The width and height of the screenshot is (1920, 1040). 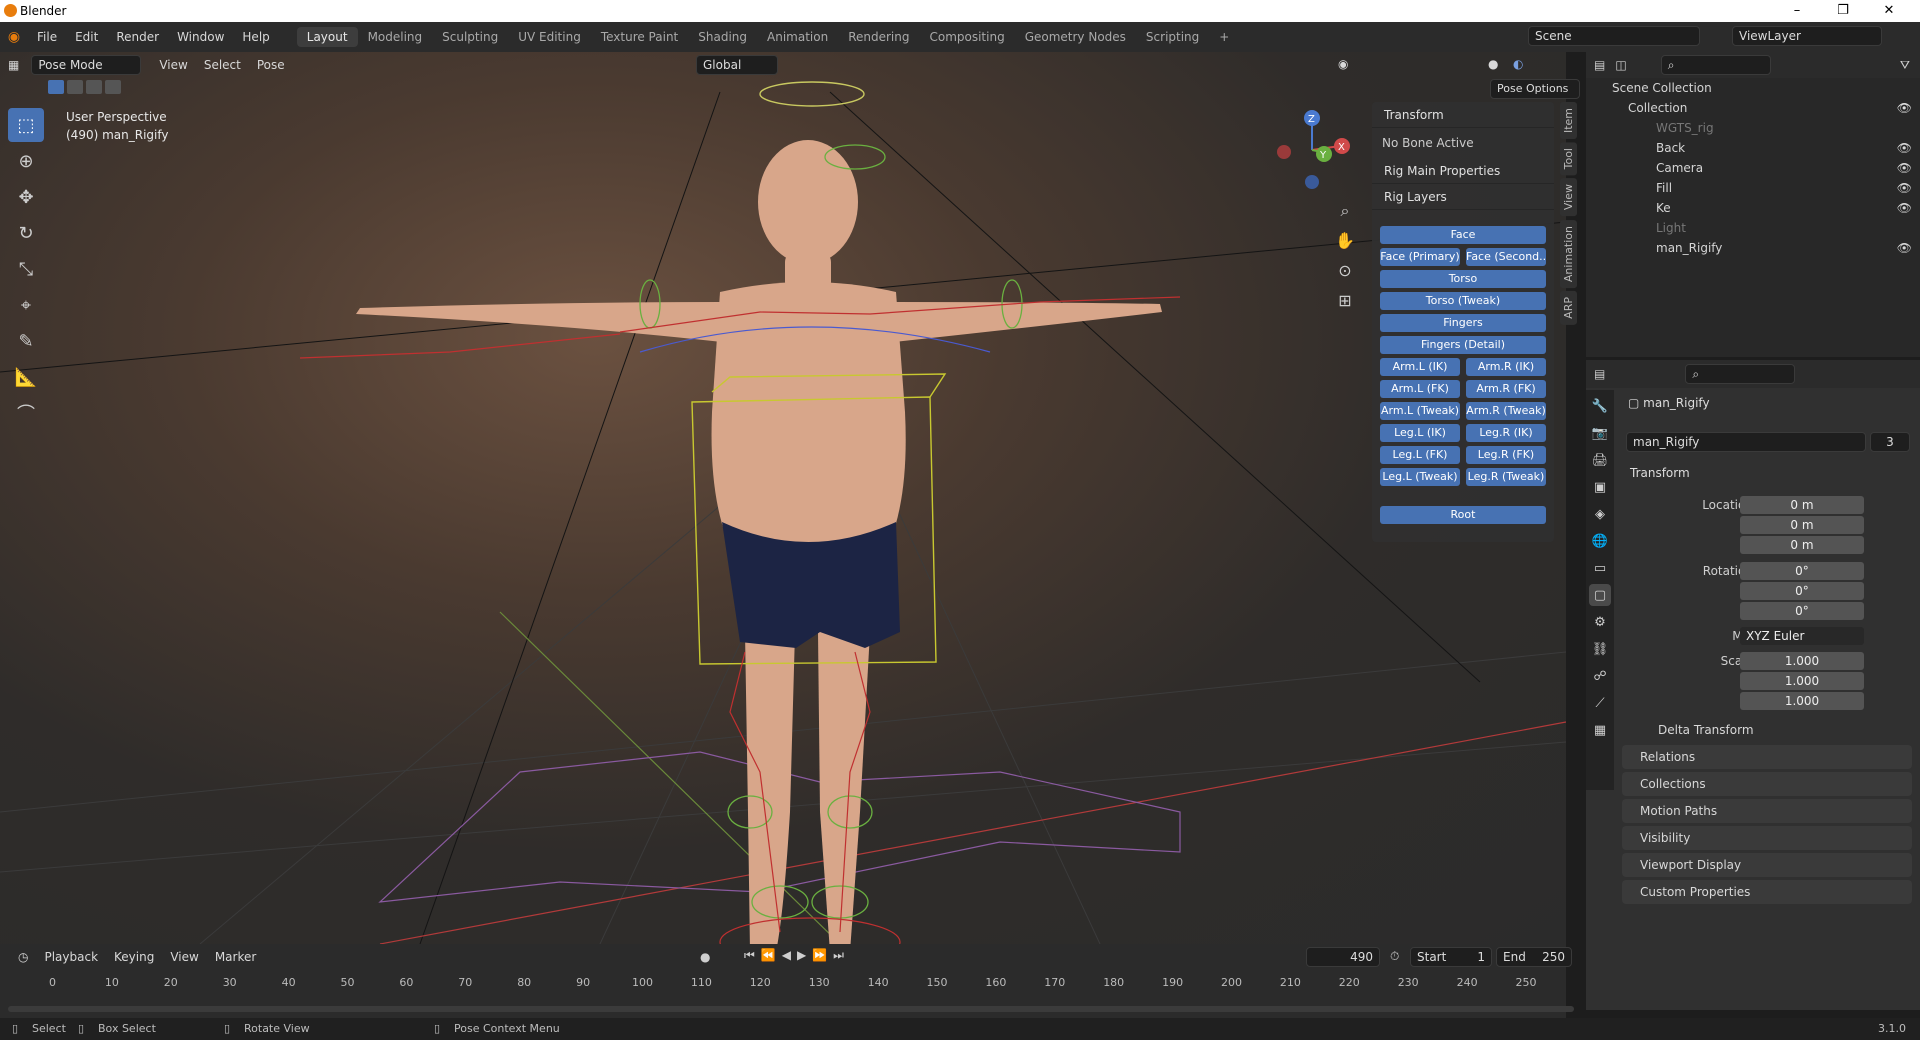 What do you see at coordinates (1345, 211) in the screenshot?
I see `zoom-icon: ⌕` at bounding box center [1345, 211].